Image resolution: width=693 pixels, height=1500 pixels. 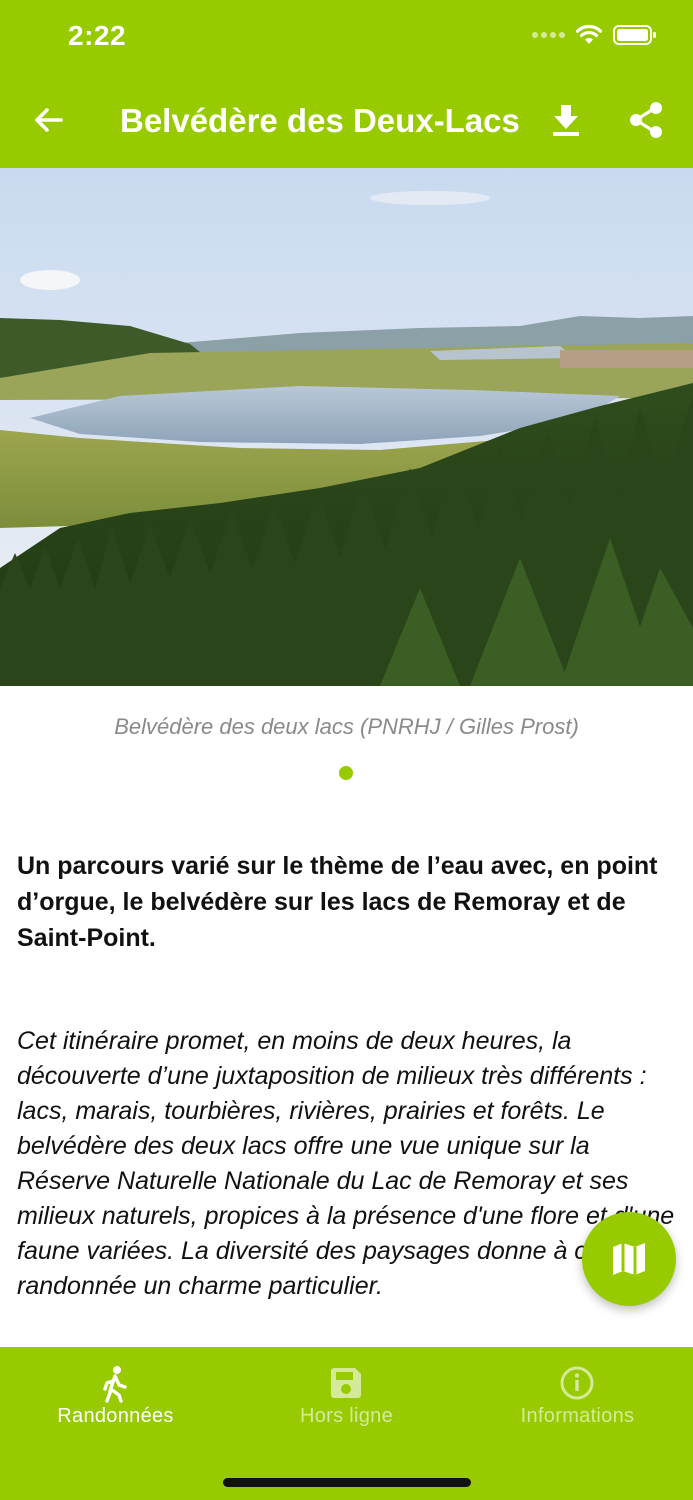 I want to click on map-fab-button, so click(x=629, y=1259).